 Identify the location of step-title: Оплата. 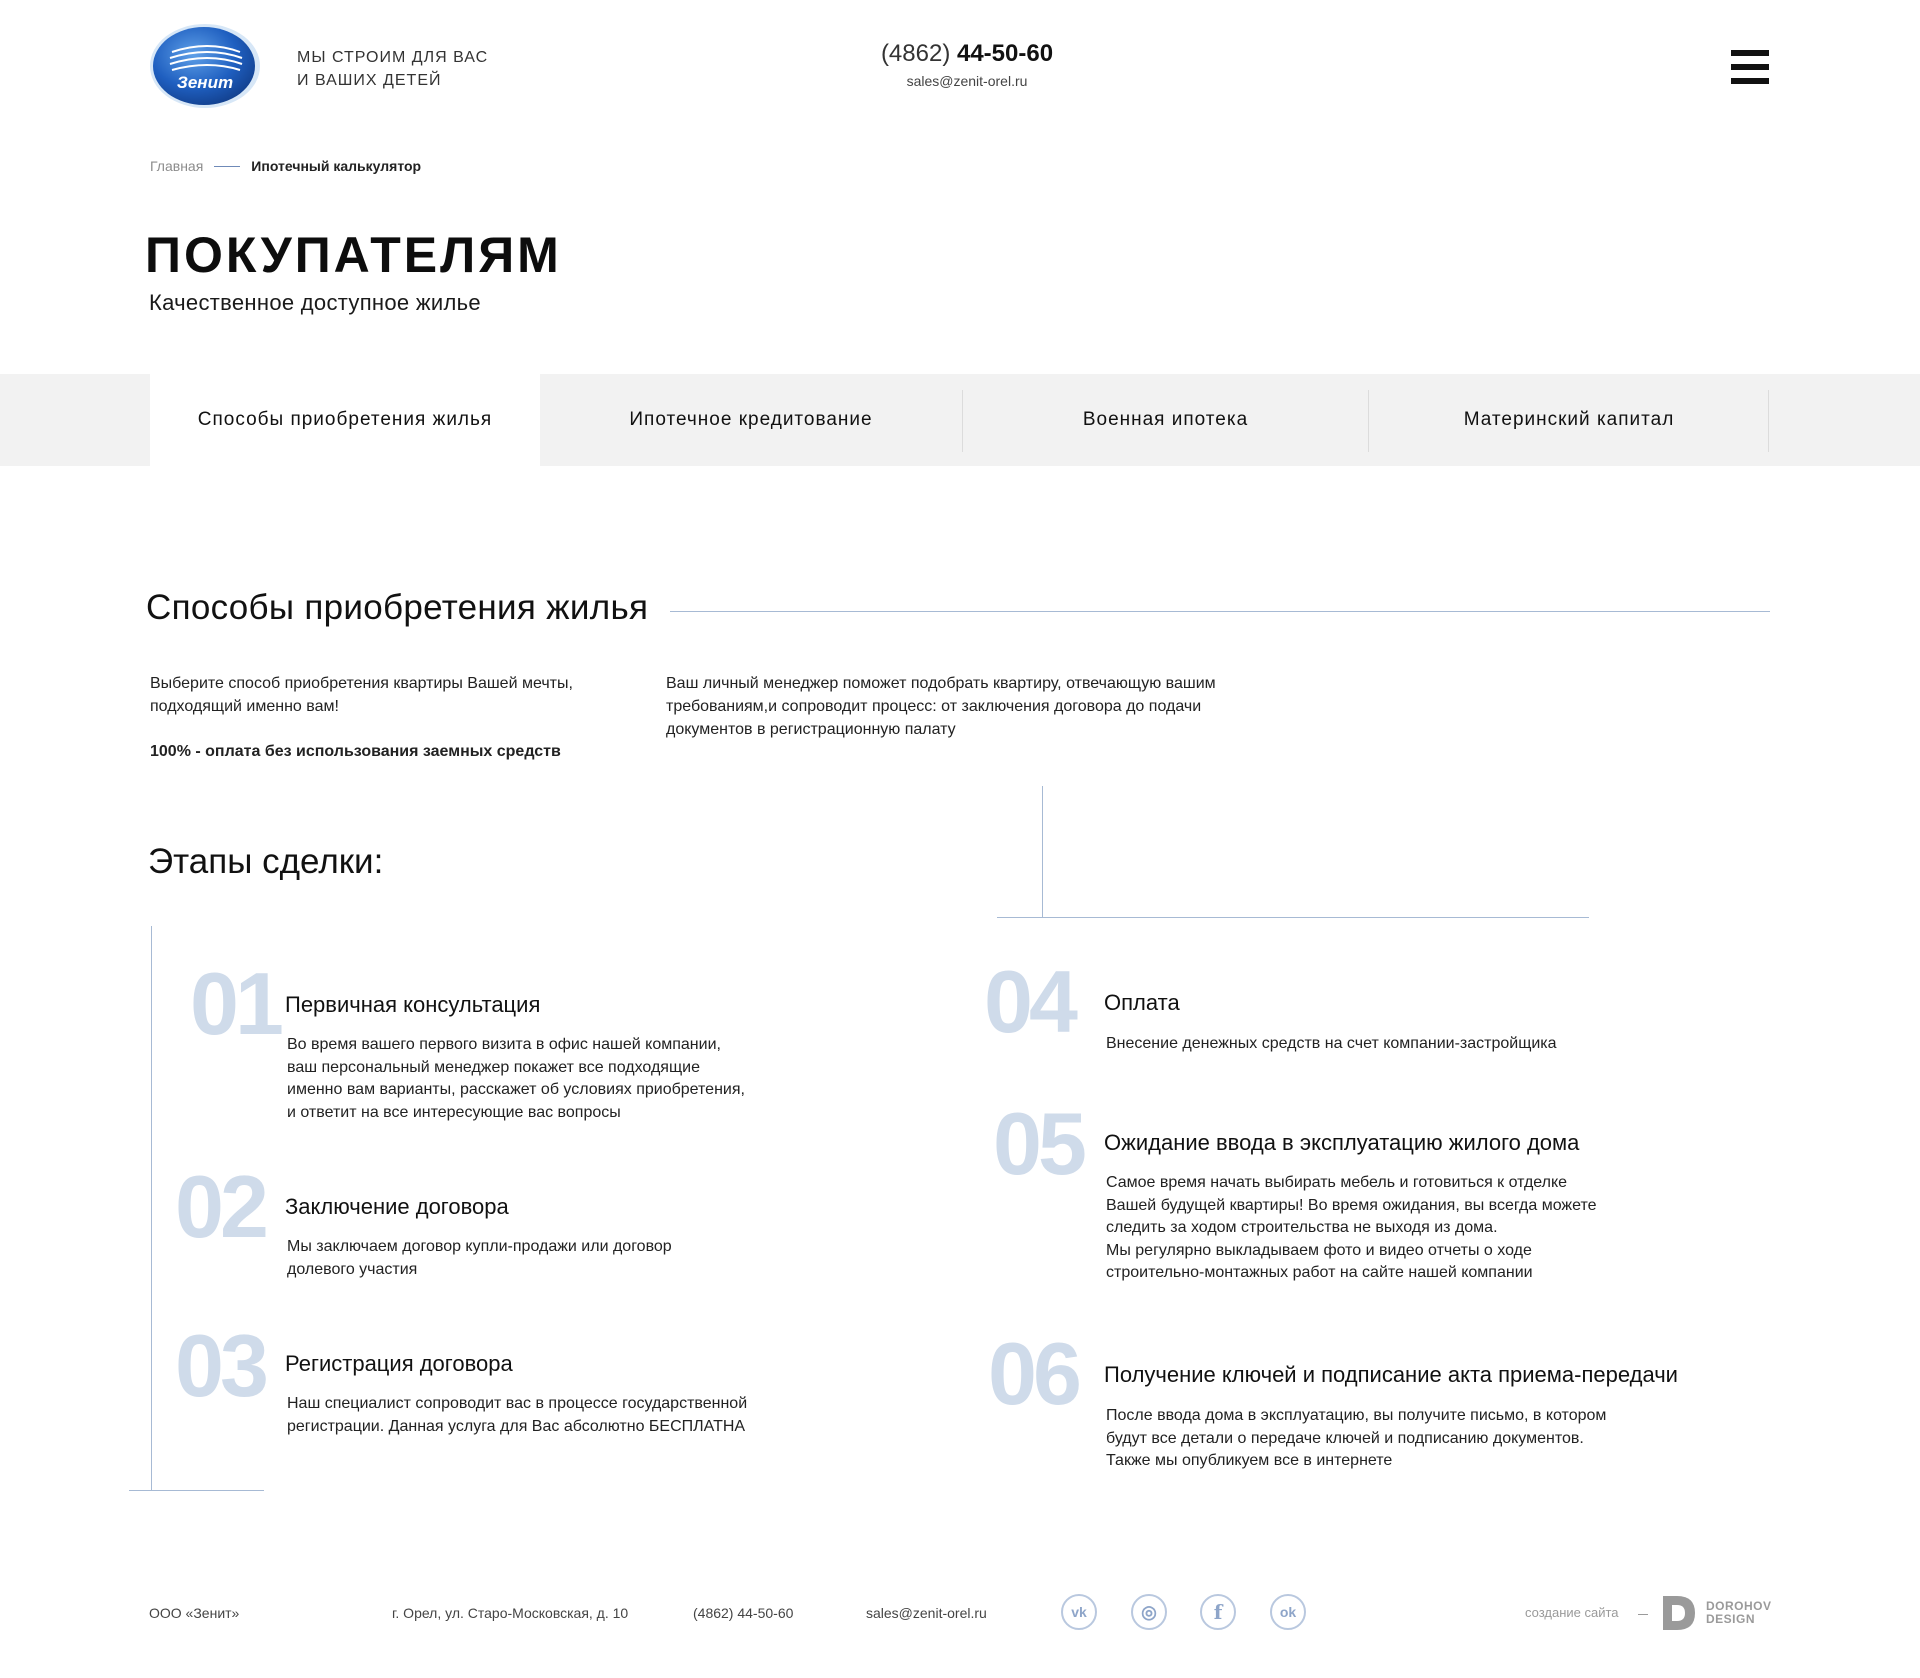
(1142, 1002).